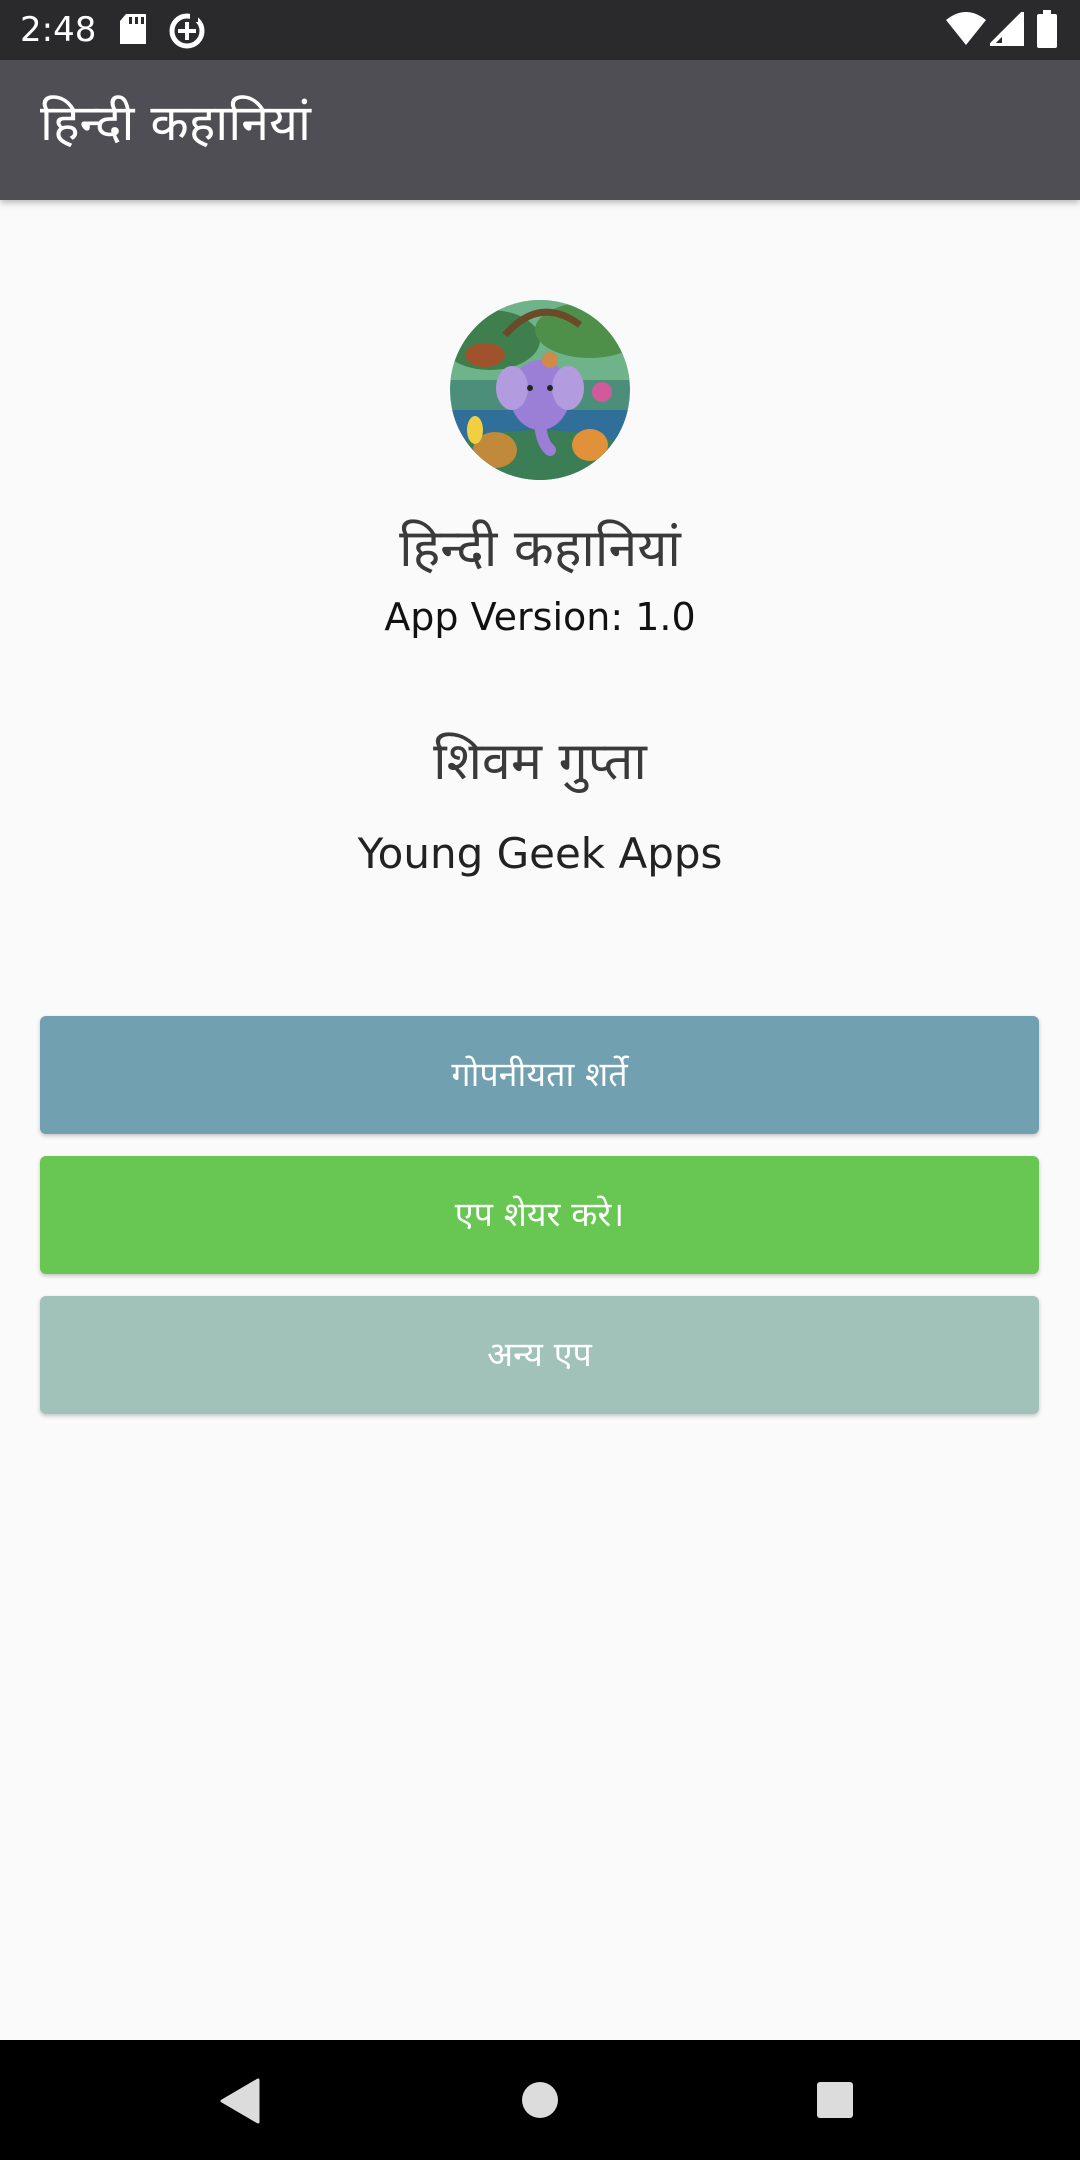  What do you see at coordinates (240, 2103) in the screenshot?
I see `back-icon` at bounding box center [240, 2103].